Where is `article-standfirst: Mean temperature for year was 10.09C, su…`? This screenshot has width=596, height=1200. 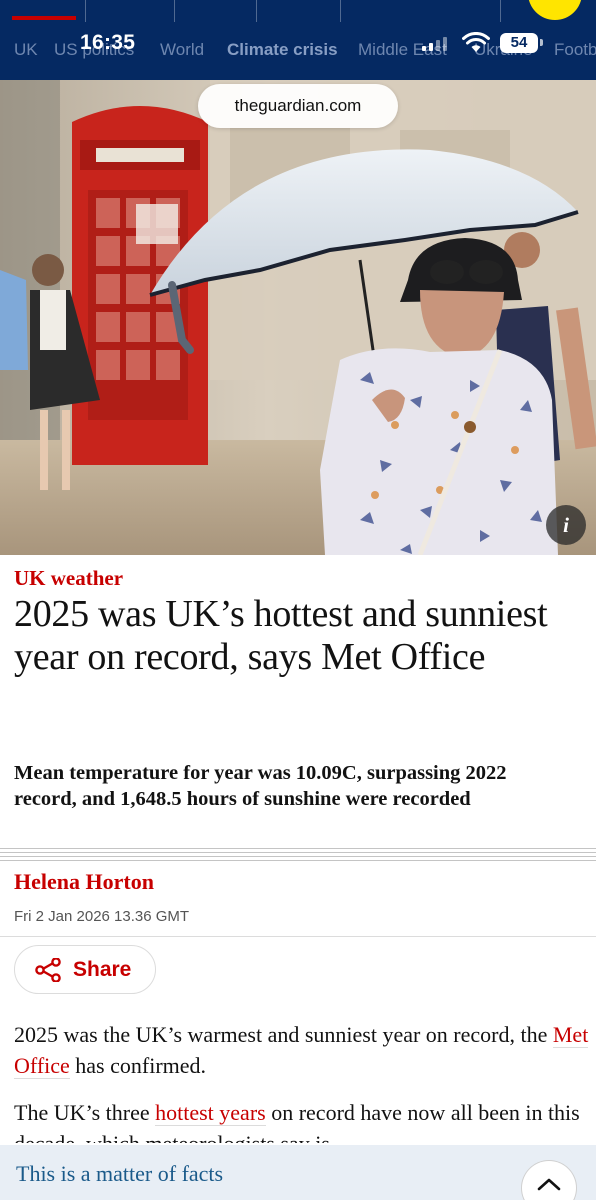 article-standfirst: Mean temperature for year was 10.09C, su… is located at coordinates (260, 786).